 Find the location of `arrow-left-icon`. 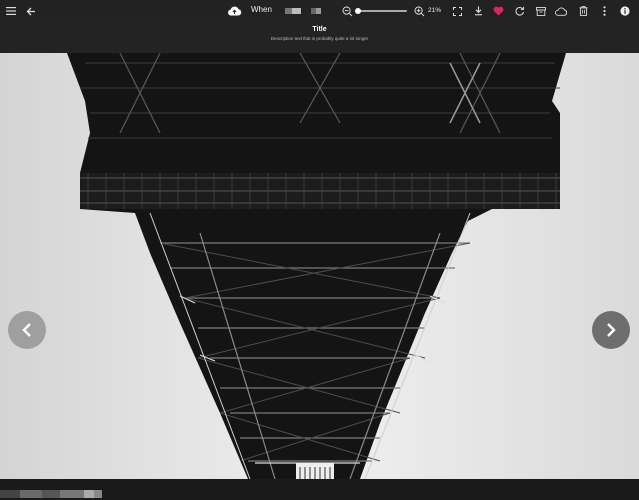

arrow-left-icon is located at coordinates (31, 11).